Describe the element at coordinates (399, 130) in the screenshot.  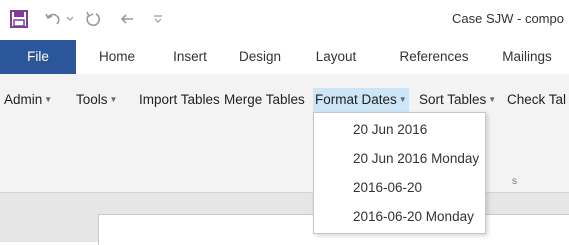
I see `date-format-option: 20 Jun 2016` at that location.